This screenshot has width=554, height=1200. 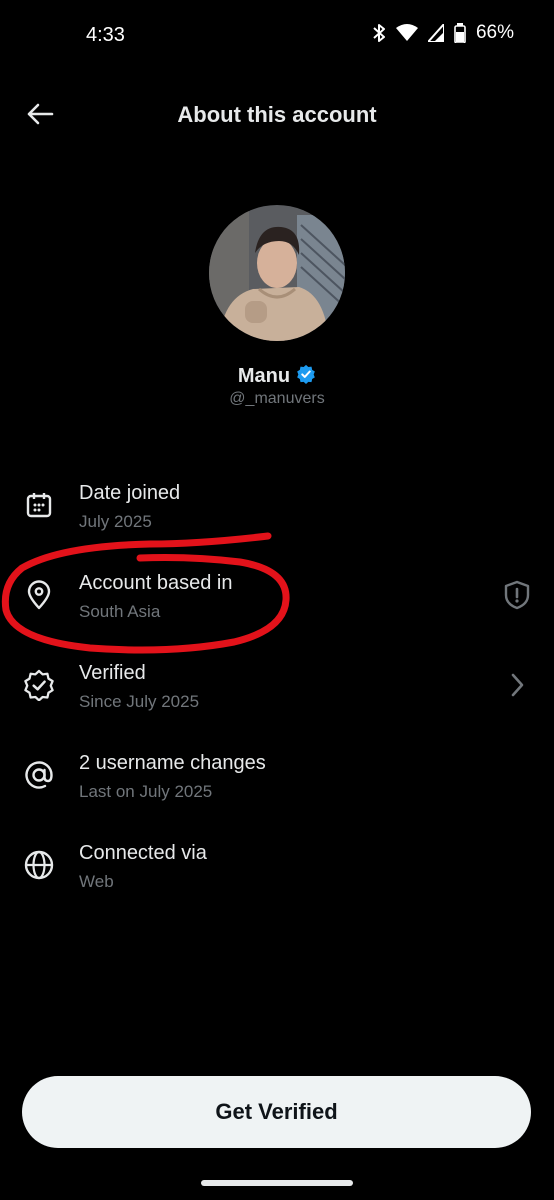 I want to click on info-row-account-based-in: Account based in South Asia, so click(x=277, y=605).